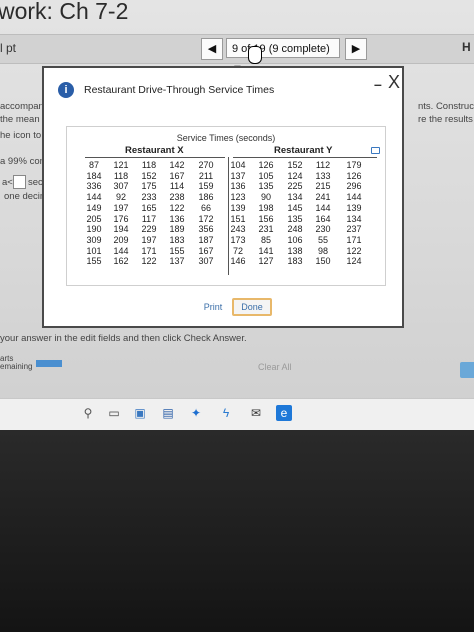 Image resolution: width=474 pixels, height=632 pixels. What do you see at coordinates (295, 229) in the screenshot?
I see `table-cell: 248` at bounding box center [295, 229].